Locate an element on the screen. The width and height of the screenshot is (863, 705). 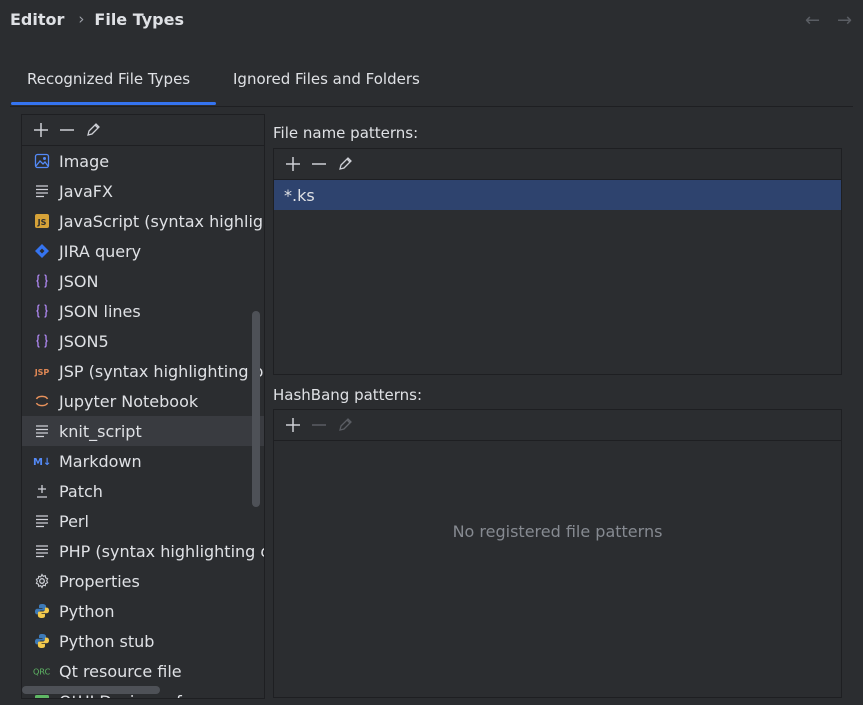
list-item-label: JavaFX is located at coordinates (86, 191).